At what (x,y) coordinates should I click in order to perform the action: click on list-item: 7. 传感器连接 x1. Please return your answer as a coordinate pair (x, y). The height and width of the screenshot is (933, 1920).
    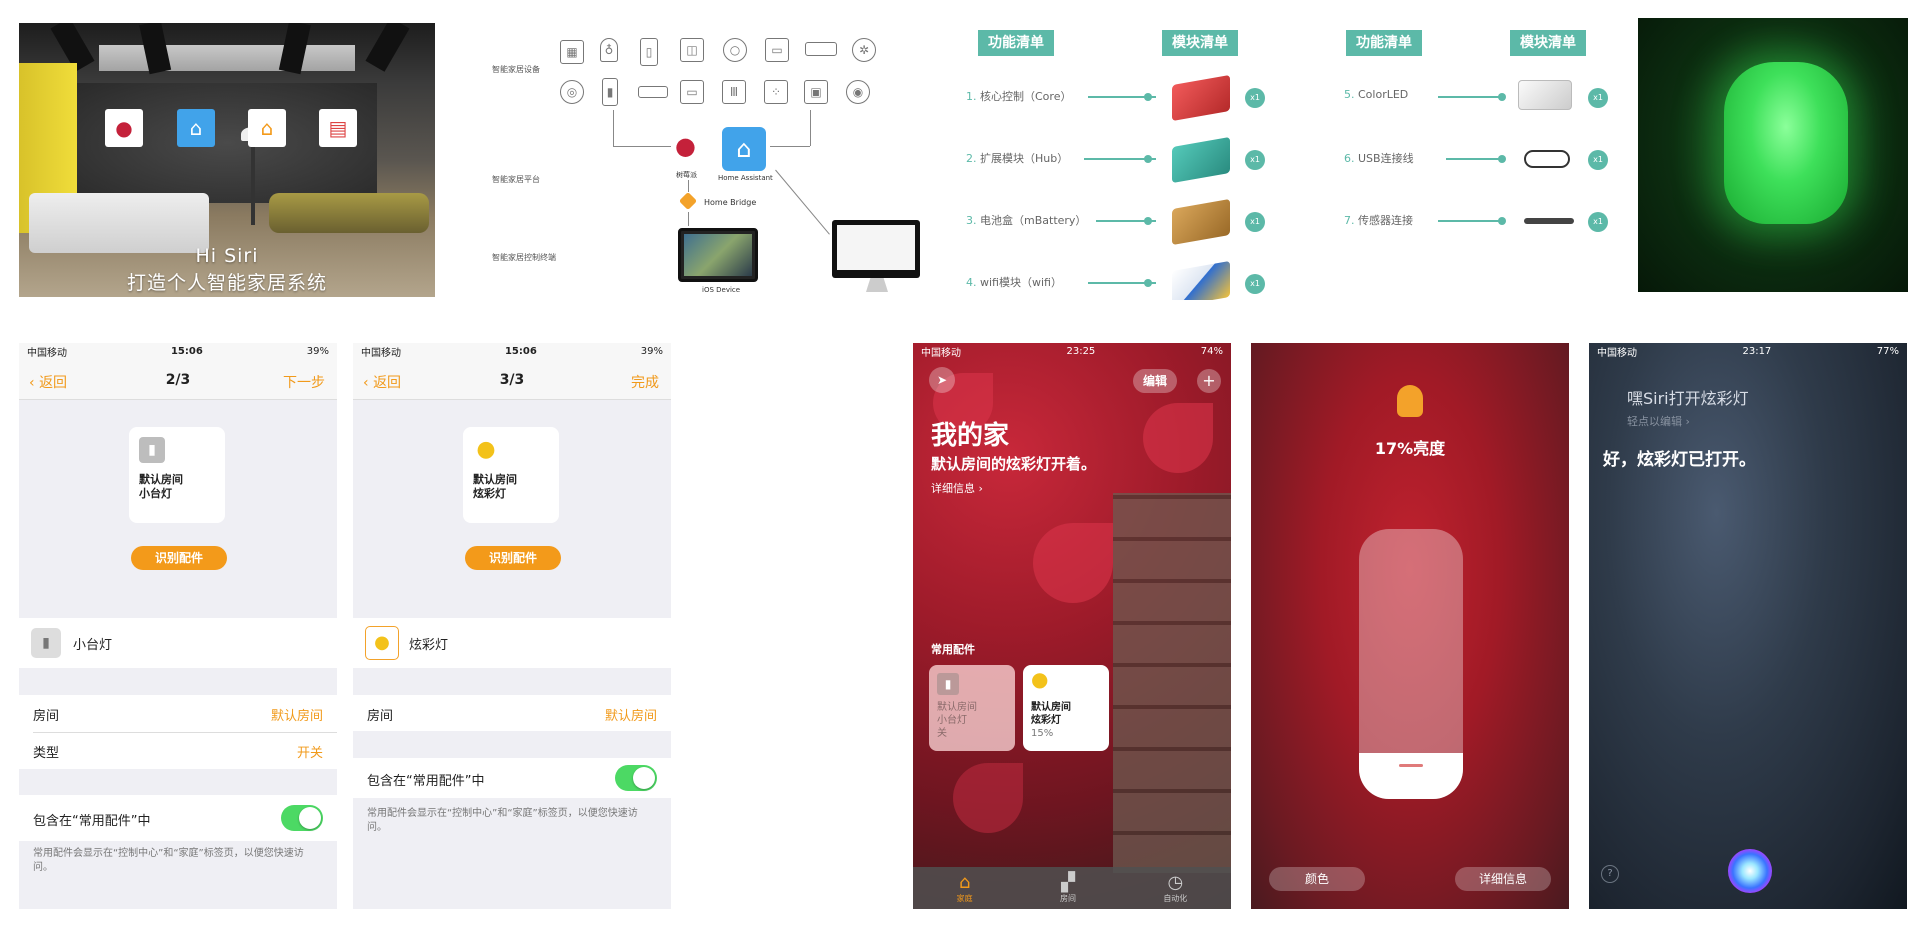
    Looking at the image, I should click on (1478, 219).